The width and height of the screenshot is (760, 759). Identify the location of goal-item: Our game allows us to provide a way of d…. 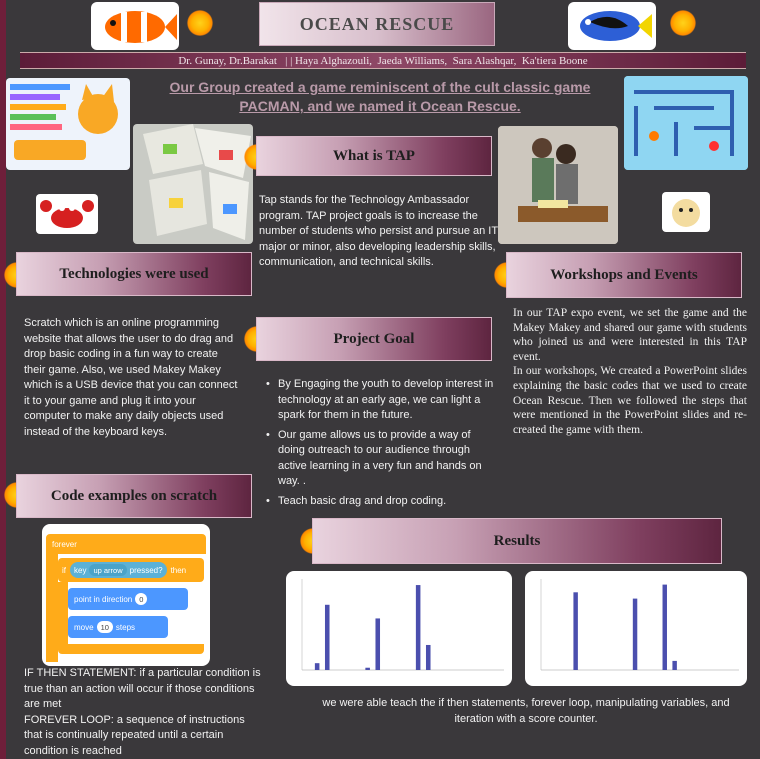
(381, 459).